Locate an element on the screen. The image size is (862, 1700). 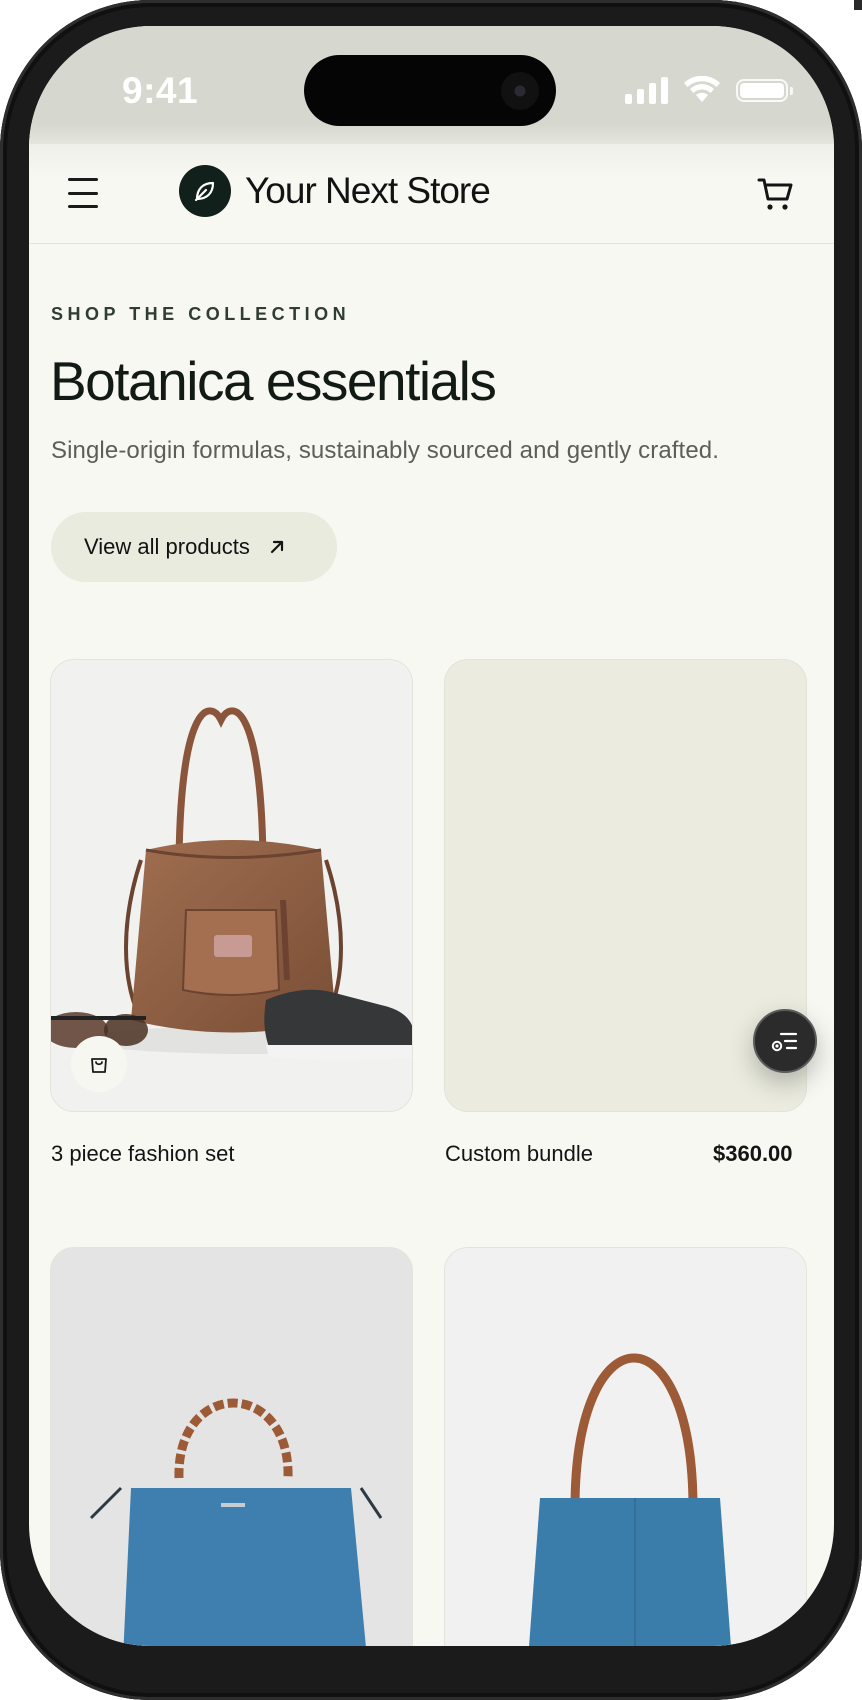
page-title: Botanica essentials is located at coordinates (273, 381).